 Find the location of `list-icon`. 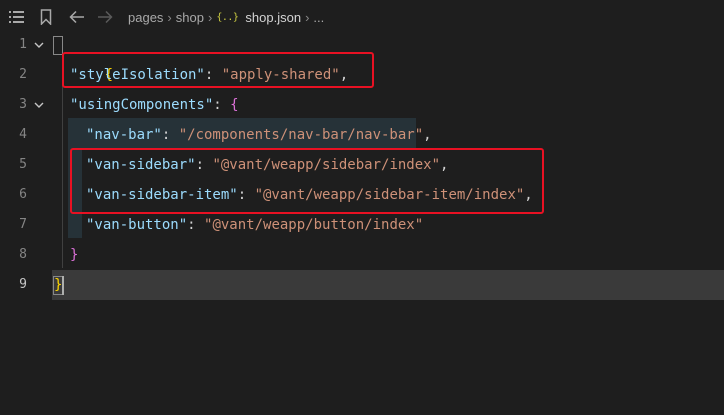

list-icon is located at coordinates (17, 17).